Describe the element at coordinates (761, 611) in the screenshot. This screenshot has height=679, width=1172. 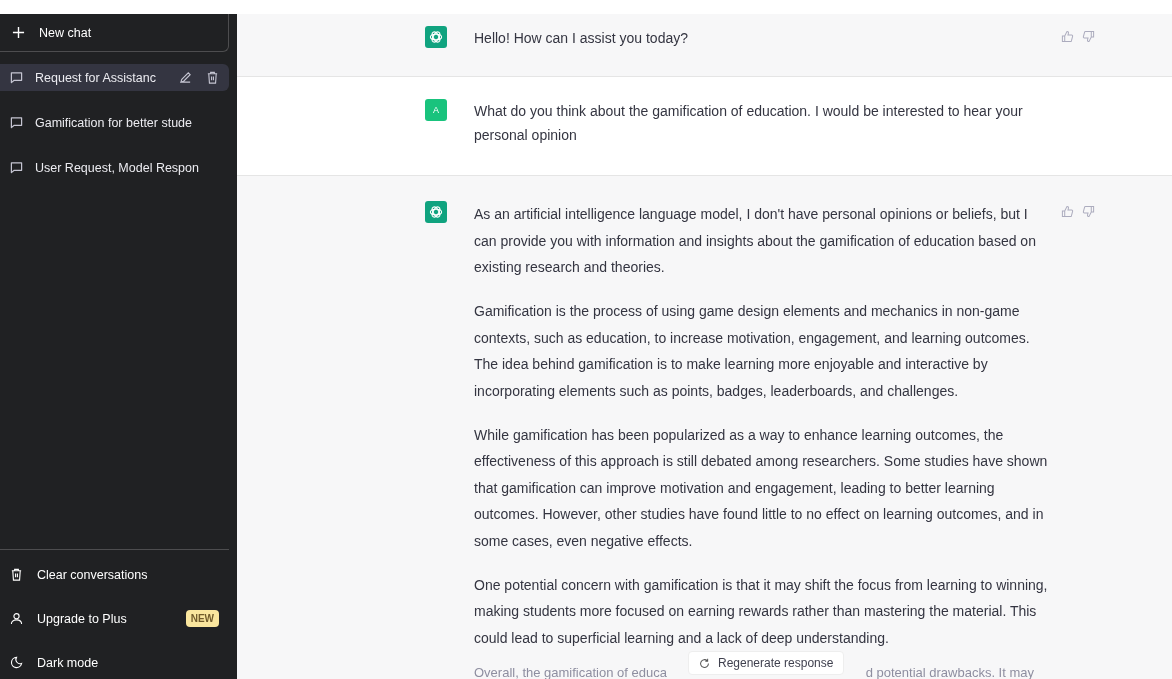
I see `message-text: One potential concern with gamification is that it may shift the focus from learning to winning, making students more focused on earning rewards rather than mastering the material. This could lead to superficial learning and a lack of deep understanding.` at that location.